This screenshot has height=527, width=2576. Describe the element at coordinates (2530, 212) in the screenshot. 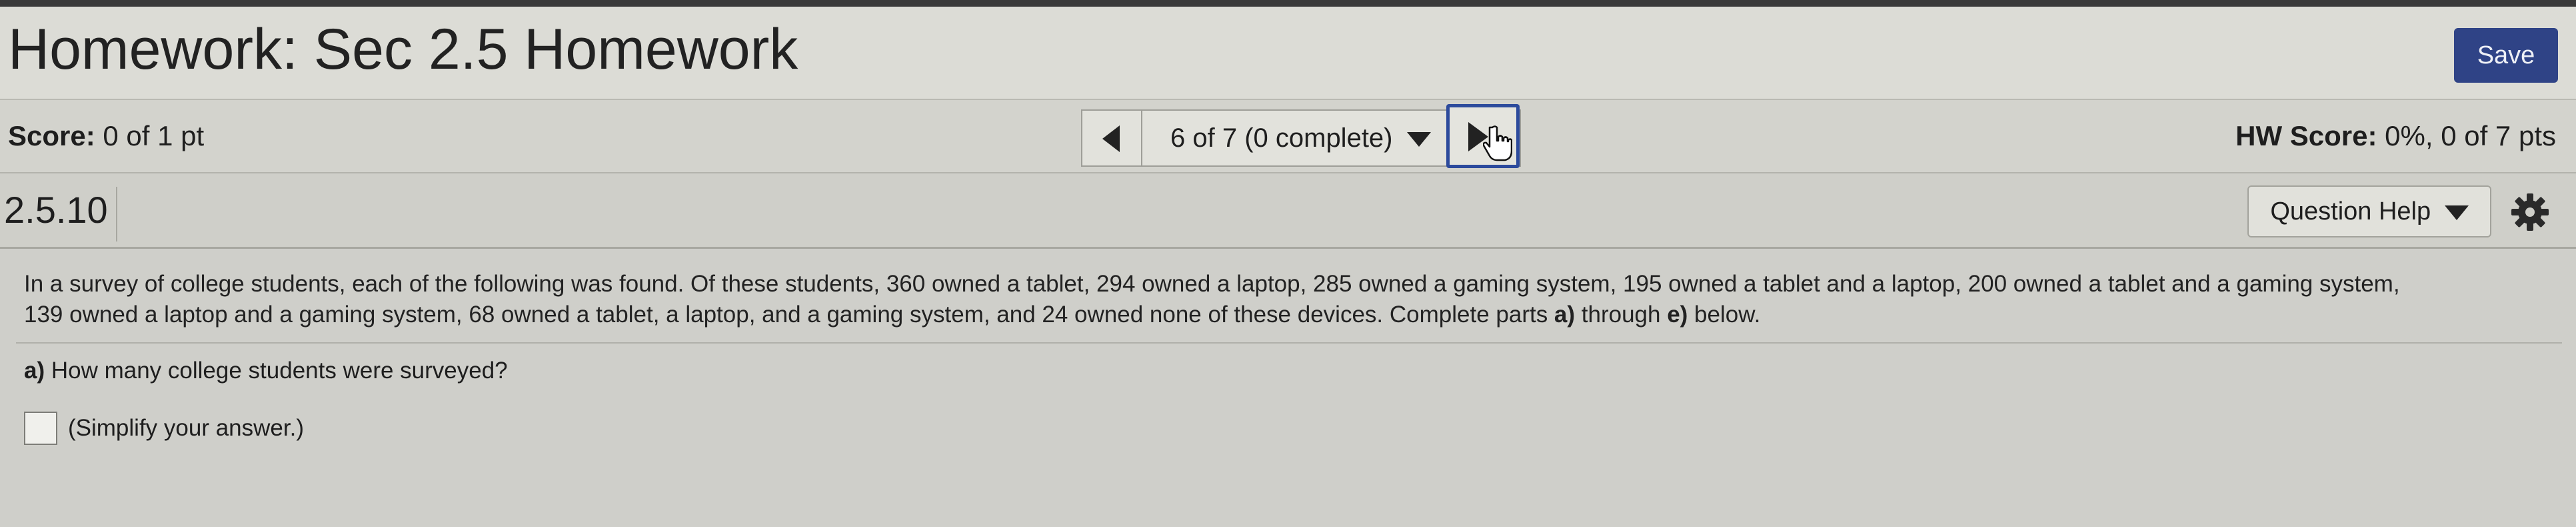

I see `gear-icon` at that location.